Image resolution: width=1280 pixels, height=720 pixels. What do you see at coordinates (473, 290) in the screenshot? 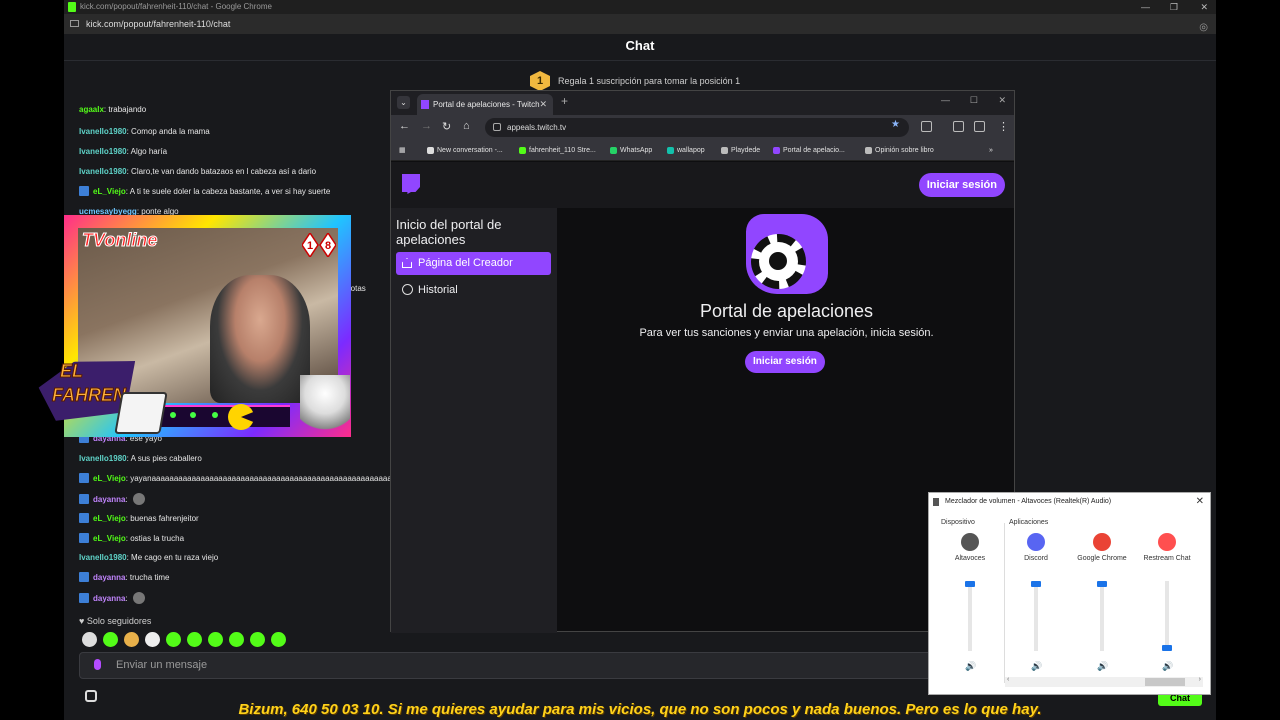
I see `sidebar-item-history: Historial` at bounding box center [473, 290].